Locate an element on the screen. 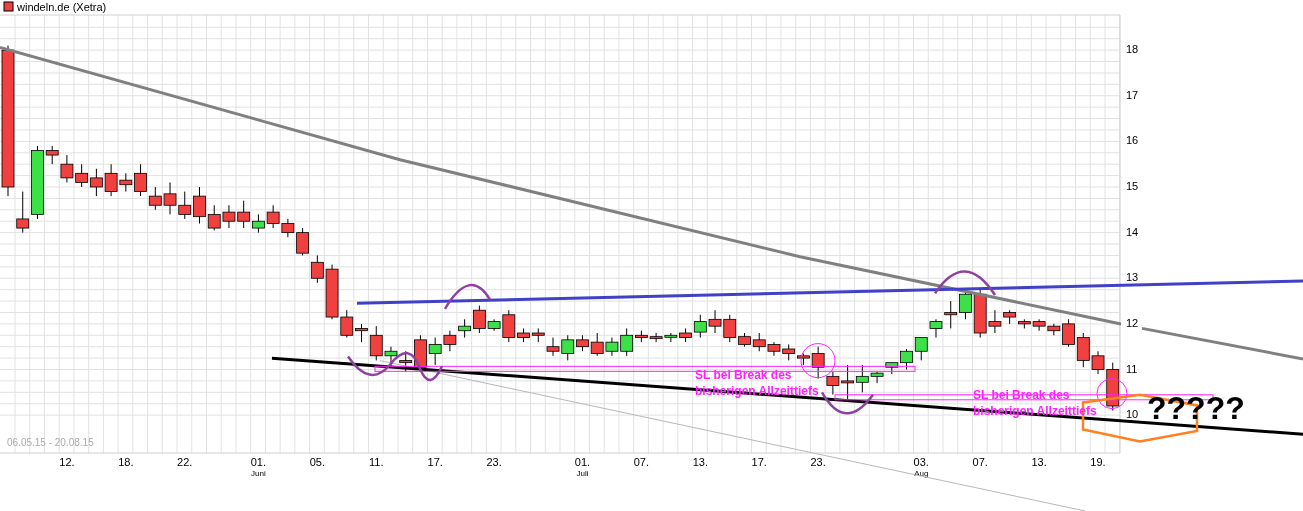 Image resolution: width=1303 pixels, height=511 pixels. x-tick-label: 22. is located at coordinates (185, 462).